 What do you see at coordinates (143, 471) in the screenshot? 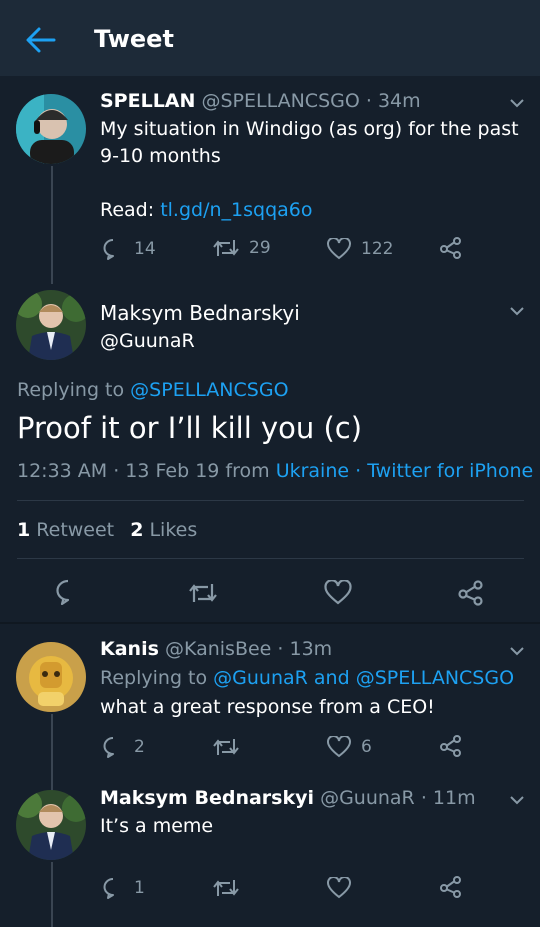
I see `timestamp: 12:33 AM · 13 Feb 19 from` at bounding box center [143, 471].